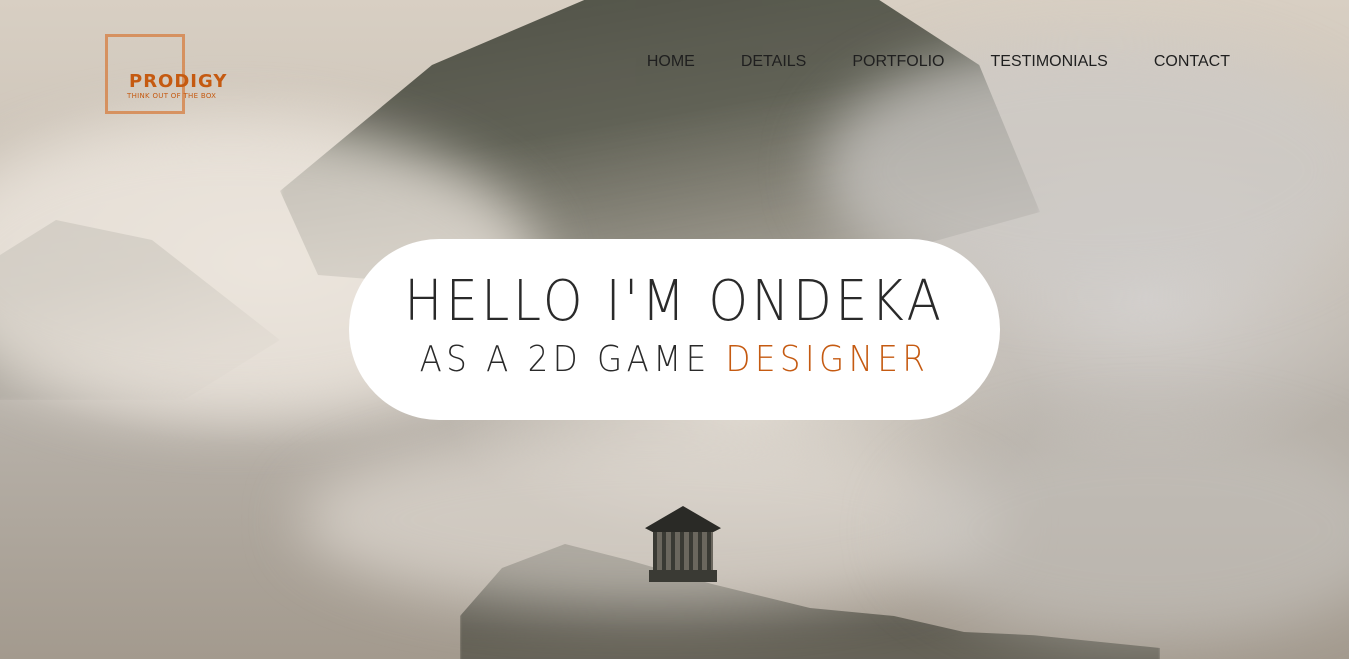  Describe the element at coordinates (674, 301) in the screenshot. I see `hero-headline: HELLO I'M ONDEKA` at that location.